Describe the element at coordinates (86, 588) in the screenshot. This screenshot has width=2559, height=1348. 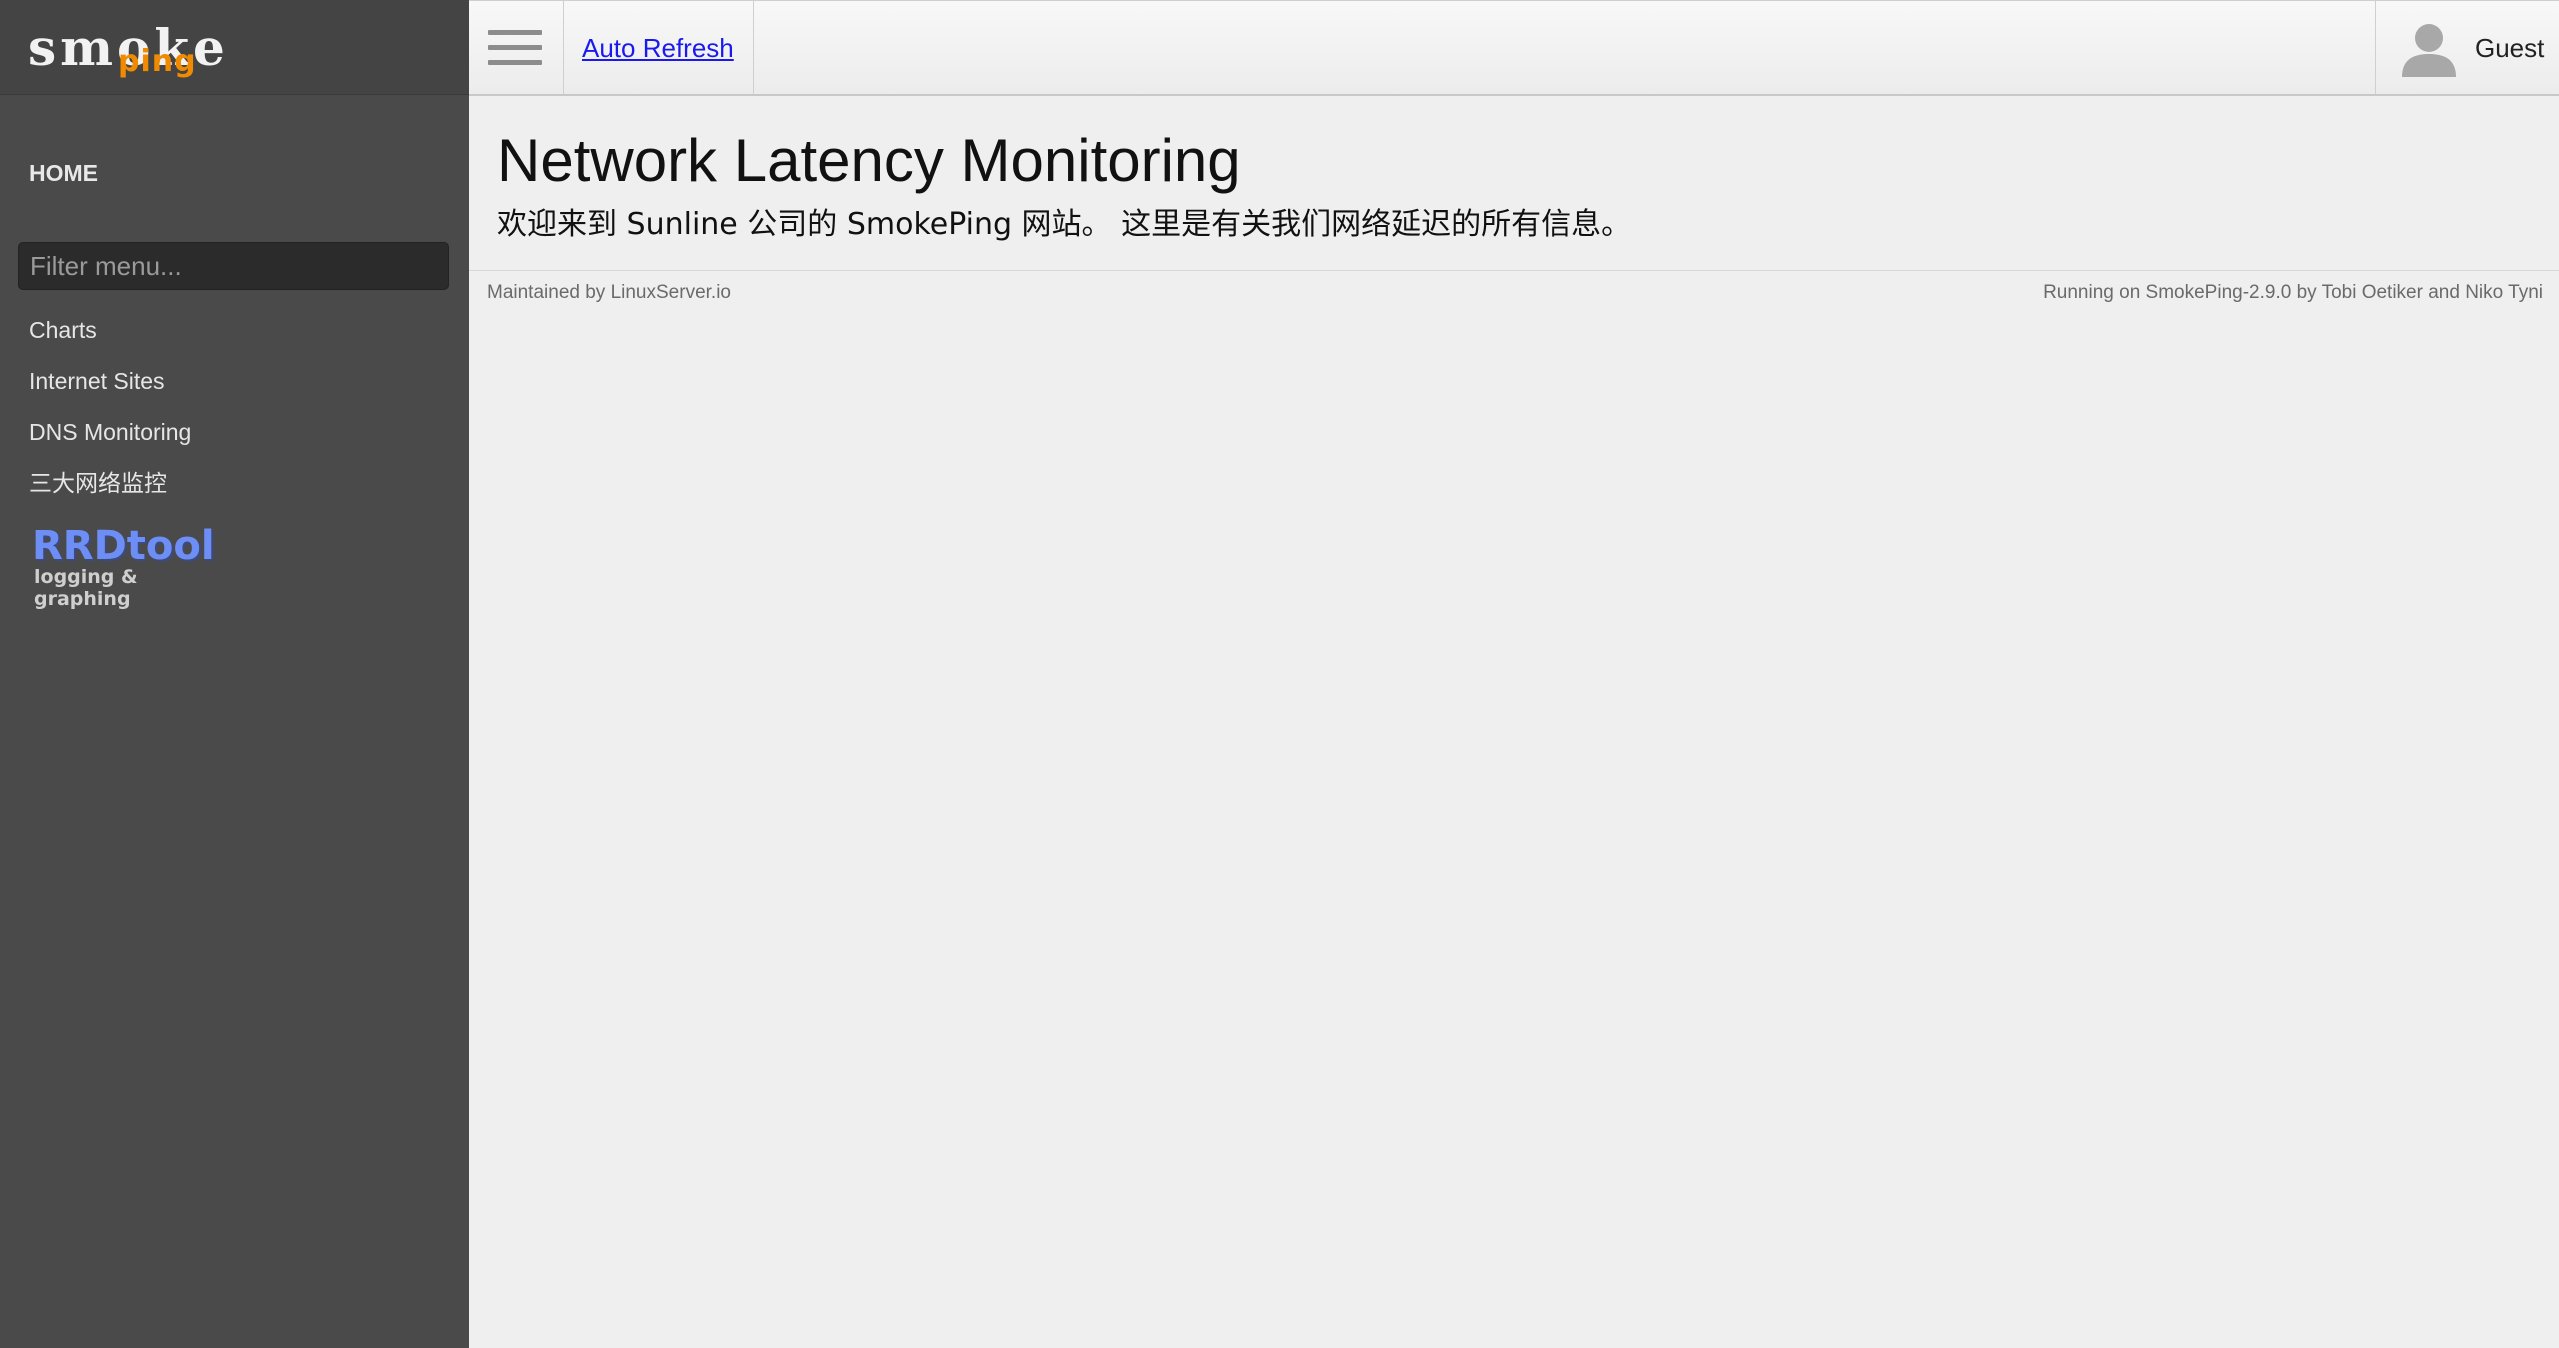
I see `rrdtool-tagline: logging & graphing` at that location.